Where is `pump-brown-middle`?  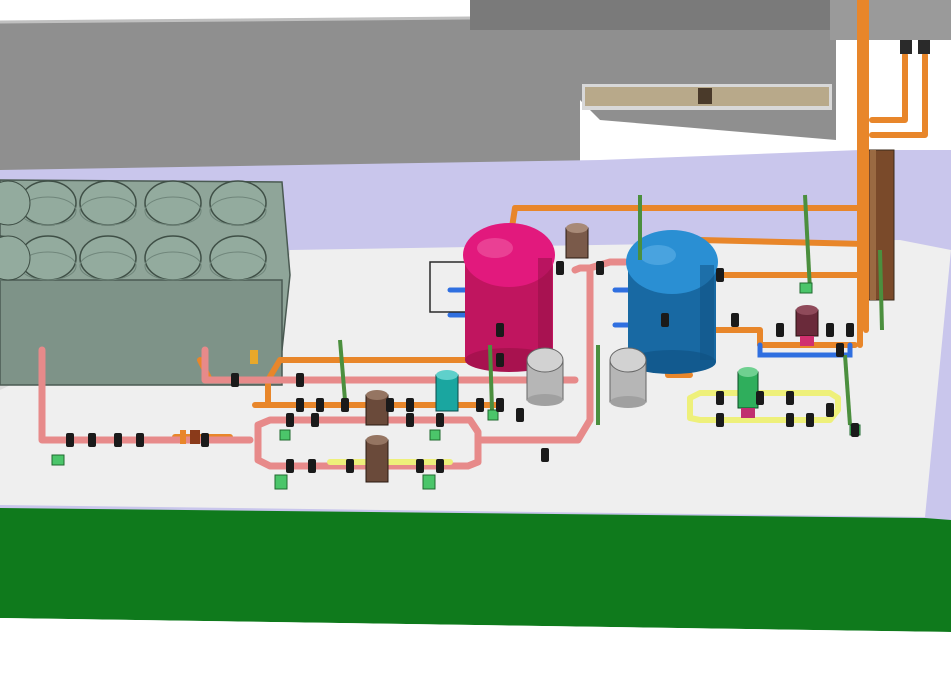 pump-brown-middle is located at coordinates (377, 408).